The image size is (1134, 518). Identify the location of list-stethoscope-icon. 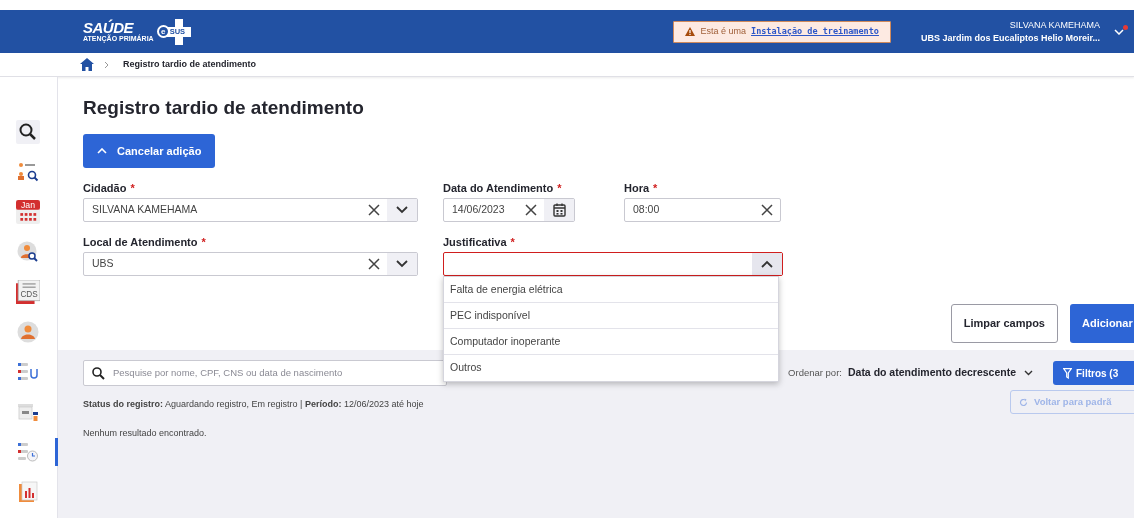
(27, 372).